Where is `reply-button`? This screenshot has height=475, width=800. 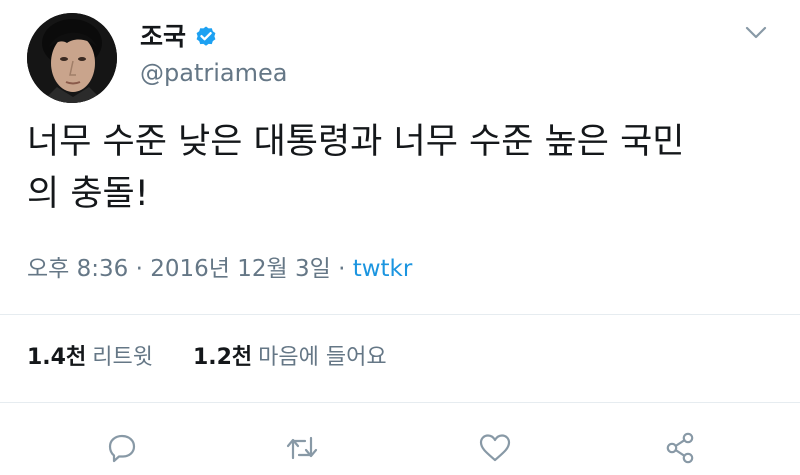 reply-button is located at coordinates (122, 448).